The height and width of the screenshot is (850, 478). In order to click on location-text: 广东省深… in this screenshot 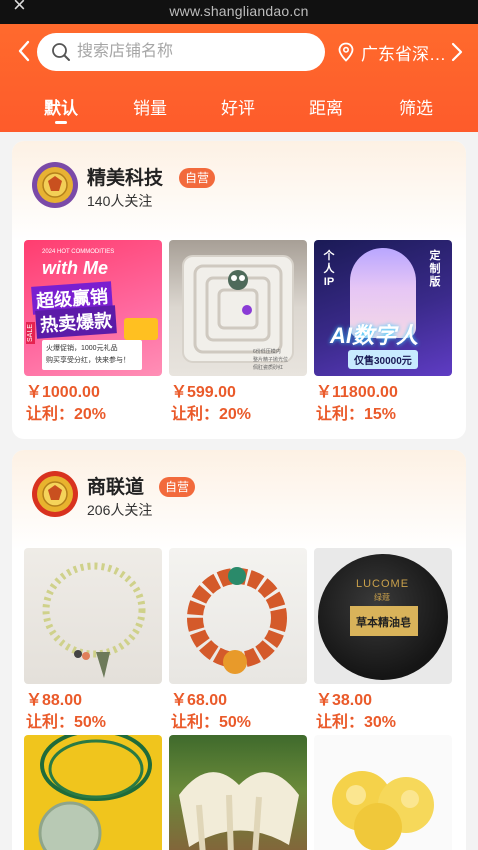, I will do `click(403, 54)`.